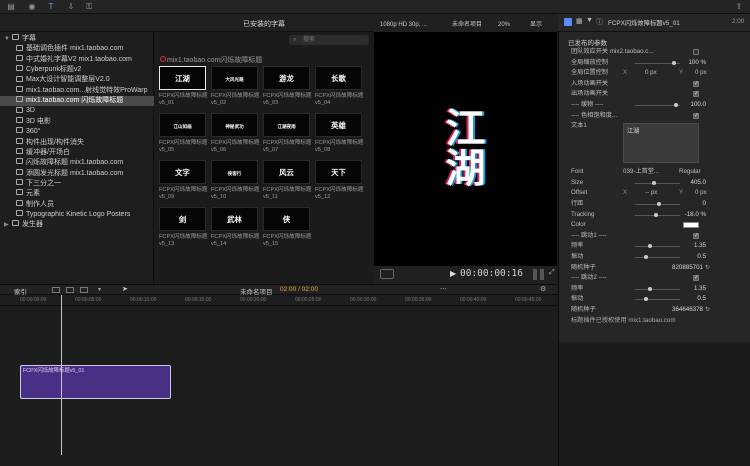 The width and height of the screenshot is (750, 466). I want to click on play-button: ▶, so click(453, 273).